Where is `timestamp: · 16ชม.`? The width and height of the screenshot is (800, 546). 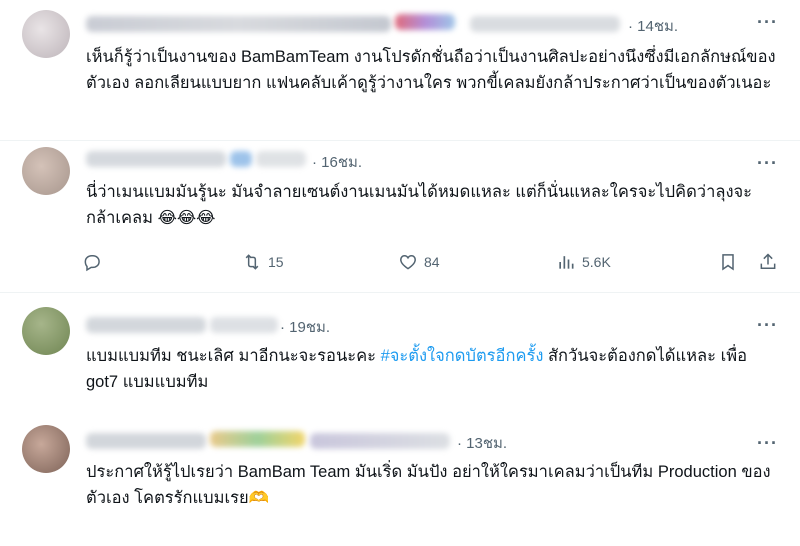 timestamp: · 16ชม. is located at coordinates (337, 162).